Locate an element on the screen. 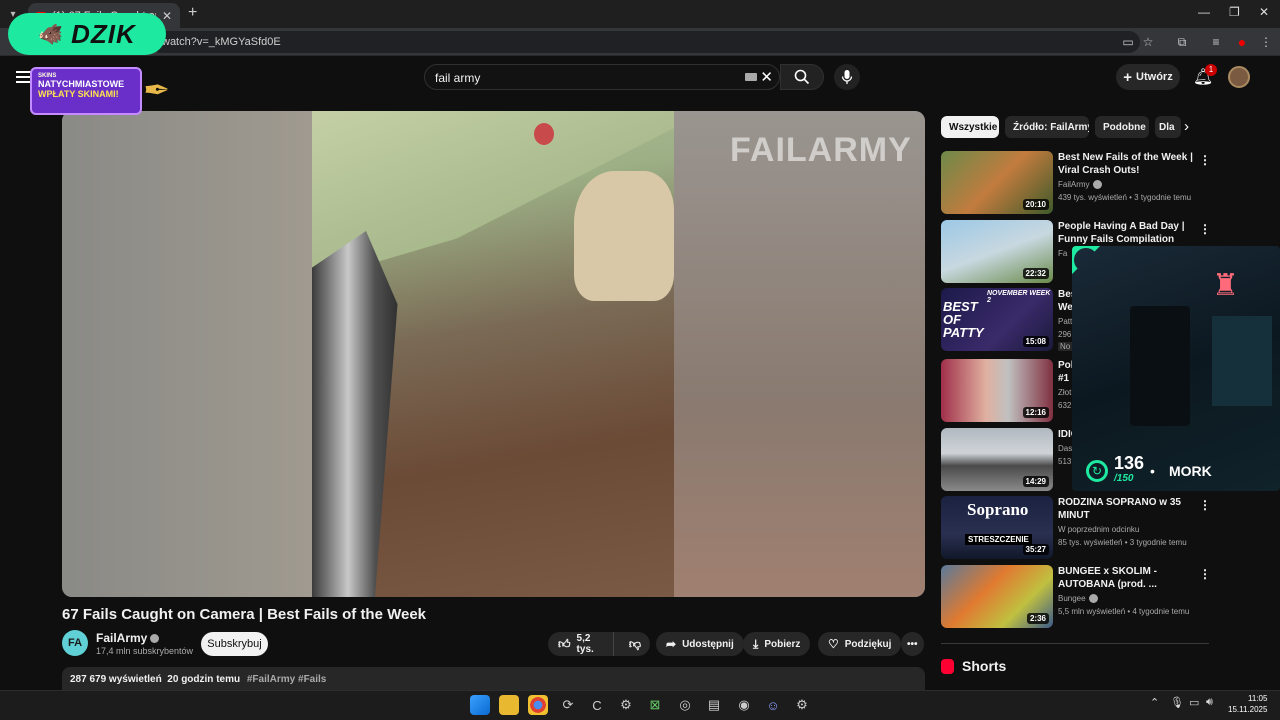 The height and width of the screenshot is (720, 1280). minimize-button: — is located at coordinates (1204, 12).